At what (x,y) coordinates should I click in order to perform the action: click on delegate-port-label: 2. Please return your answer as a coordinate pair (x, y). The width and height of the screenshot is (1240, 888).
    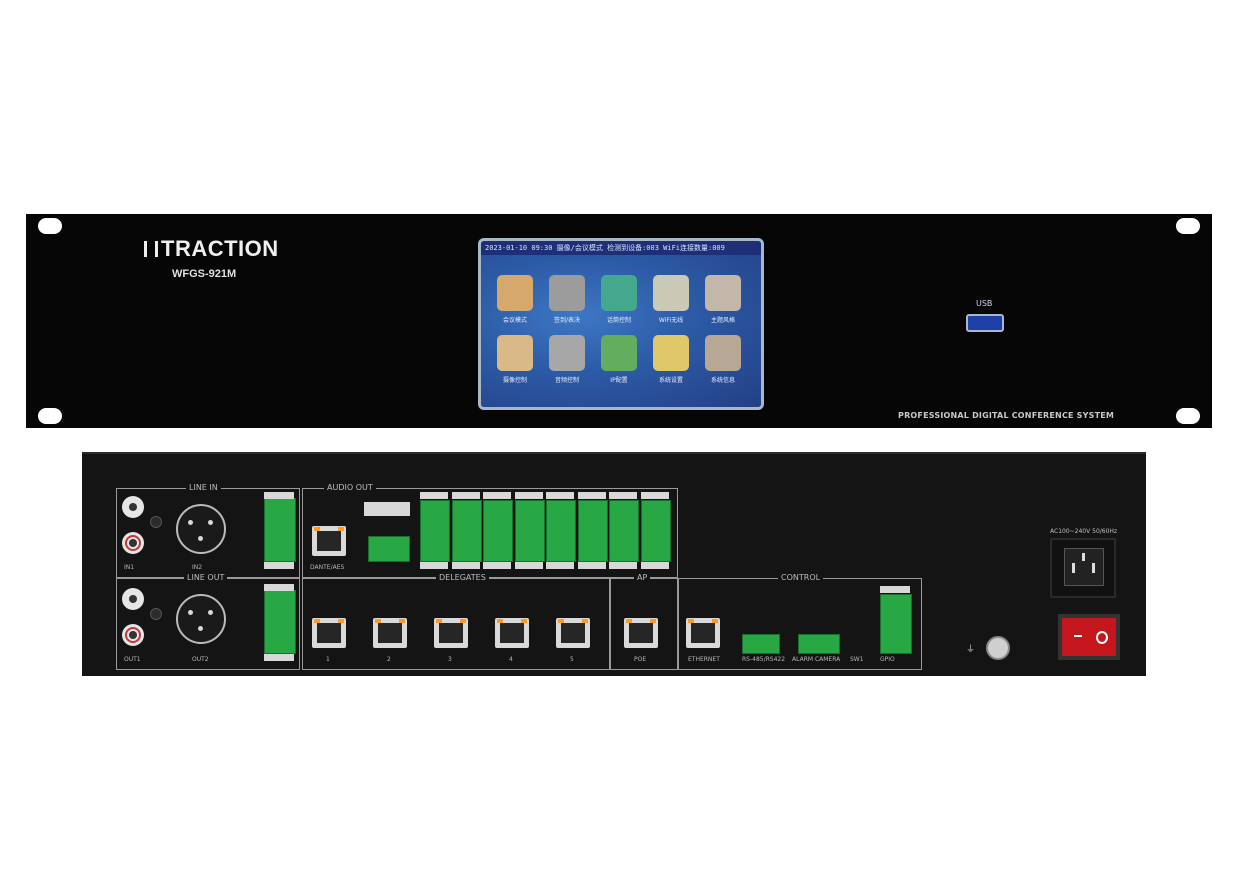
    Looking at the image, I should click on (389, 659).